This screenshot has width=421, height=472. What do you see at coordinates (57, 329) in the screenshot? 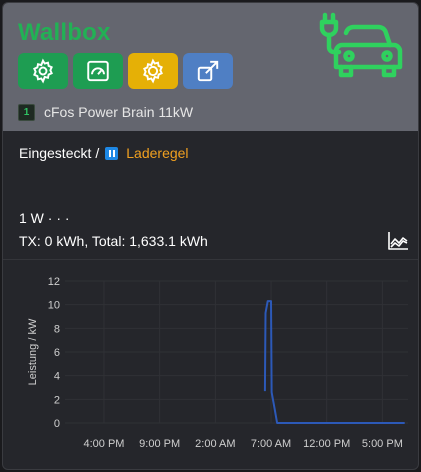
I see `y-tick-label: 8` at bounding box center [57, 329].